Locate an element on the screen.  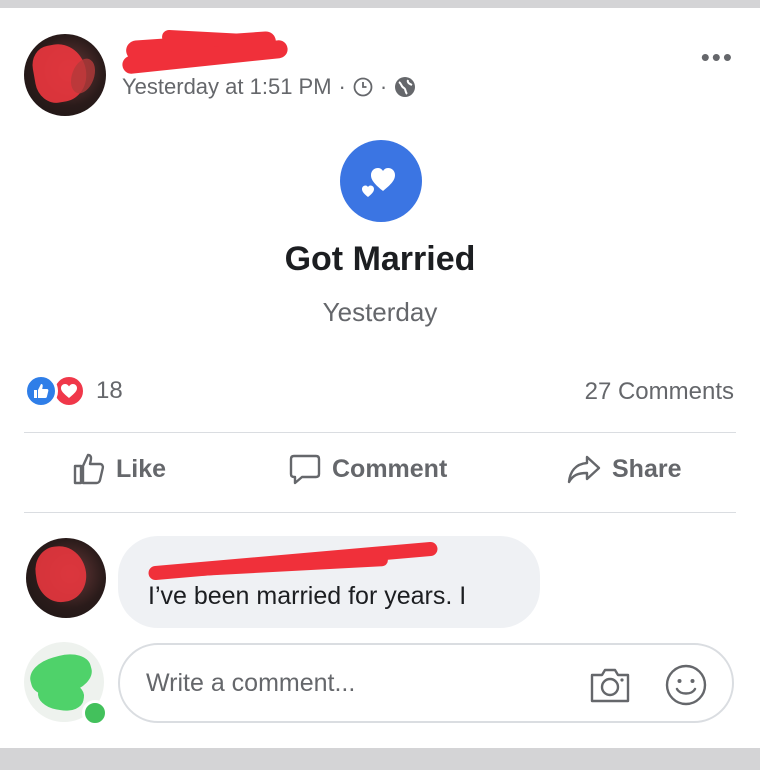
life-event-date: Yesterday is located at coordinates (380, 312).